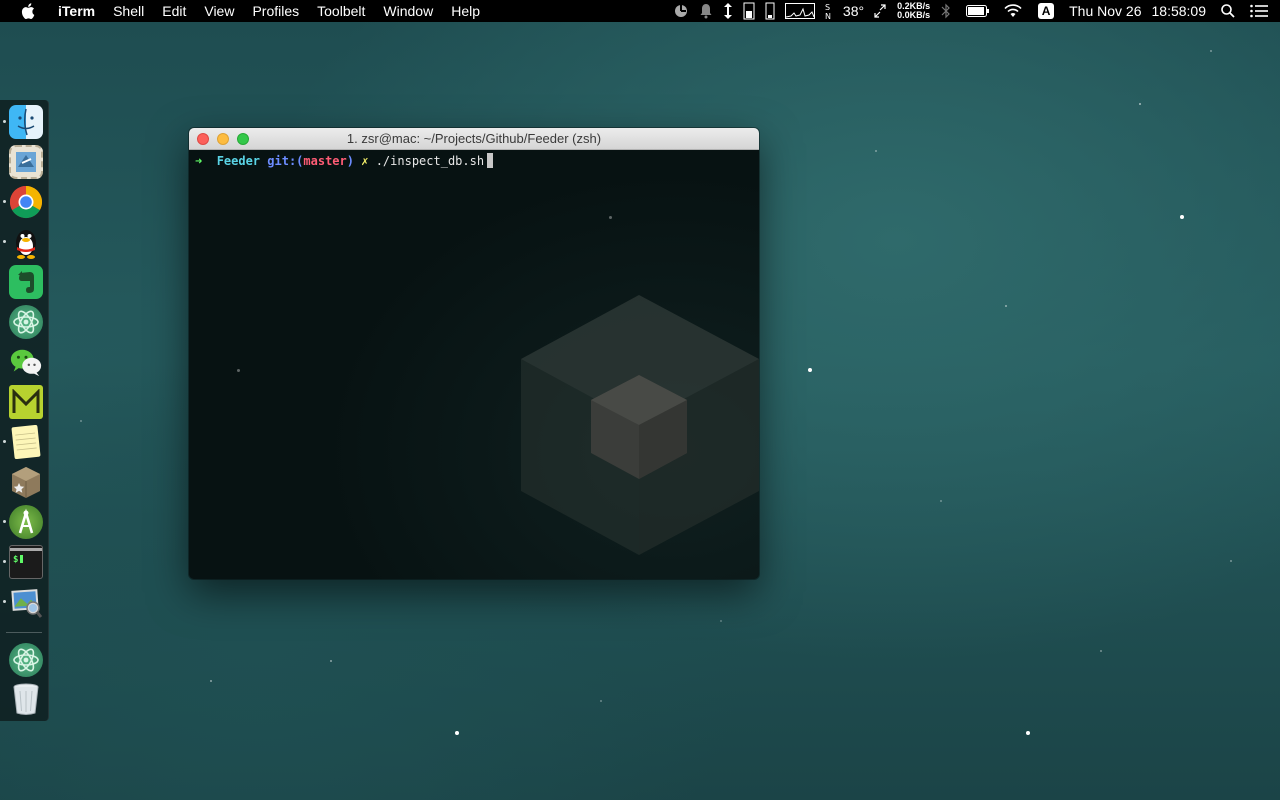  I want to click on apple-icon, so click(28, 11).